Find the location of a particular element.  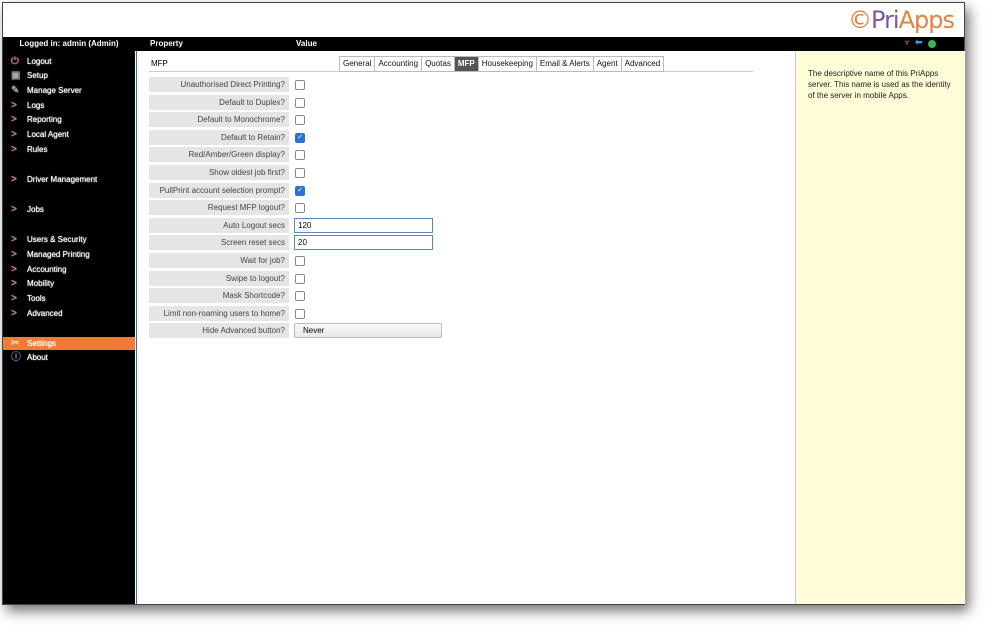

sidebar-item-label: Jobs is located at coordinates (35, 209).